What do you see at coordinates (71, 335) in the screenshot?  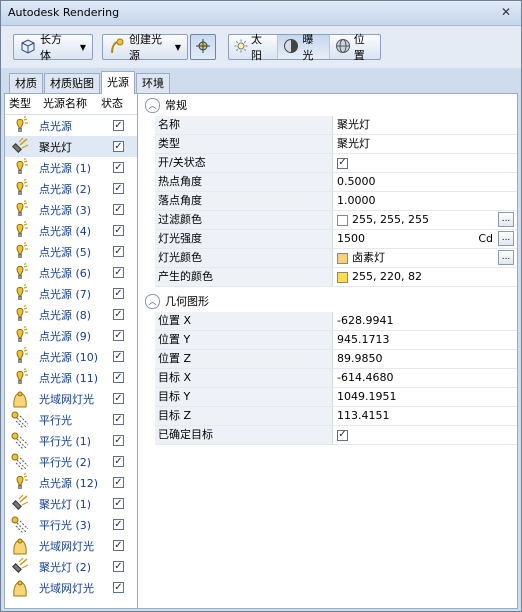 I see `light-list-item: 点光源 (9) ✓` at bounding box center [71, 335].